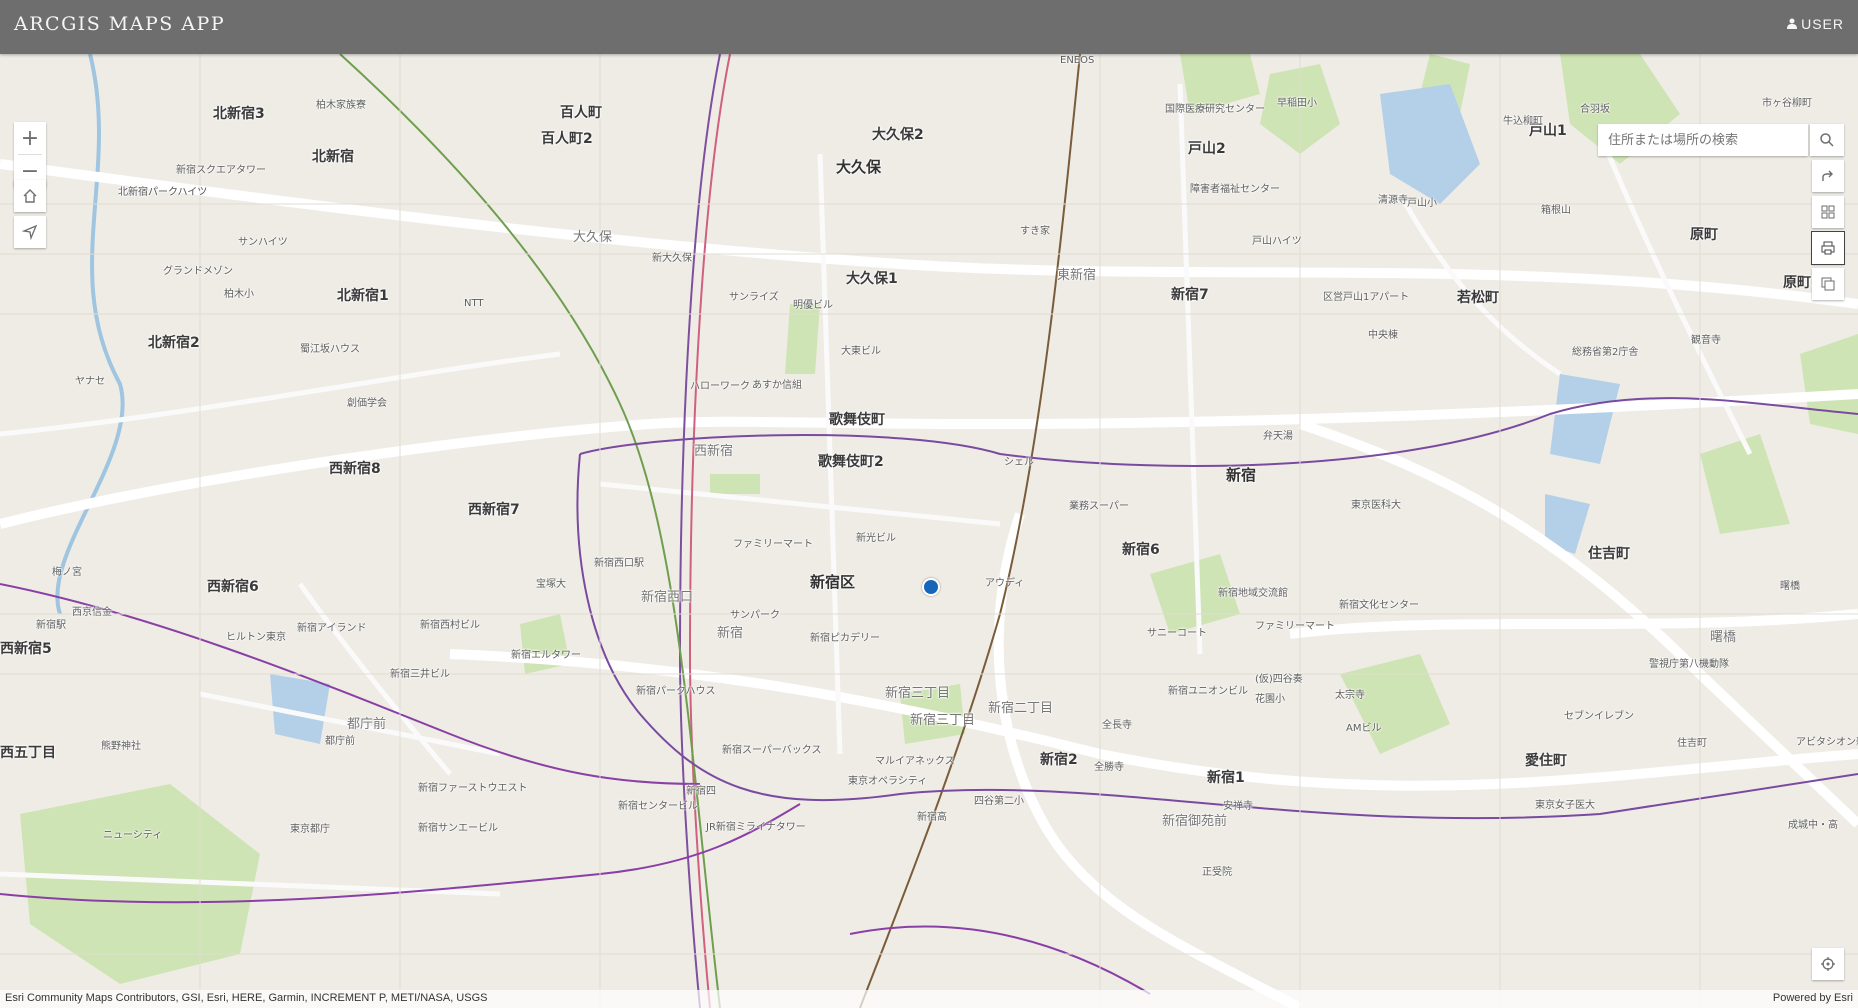  What do you see at coordinates (720, 386) in the screenshot?
I see `poi-label: ハローワーク` at bounding box center [720, 386].